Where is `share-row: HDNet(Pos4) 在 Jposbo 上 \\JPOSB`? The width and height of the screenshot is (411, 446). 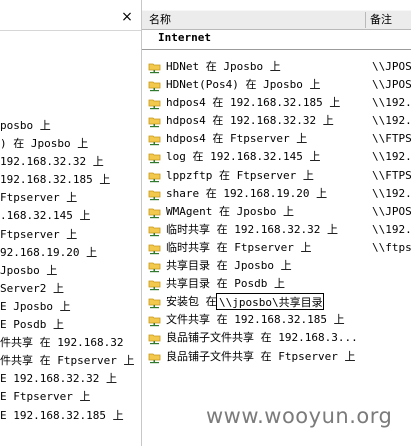 share-row: HDNet(Pos4) 在 Jposbo 上 \\JPOSB is located at coordinates (276, 85).